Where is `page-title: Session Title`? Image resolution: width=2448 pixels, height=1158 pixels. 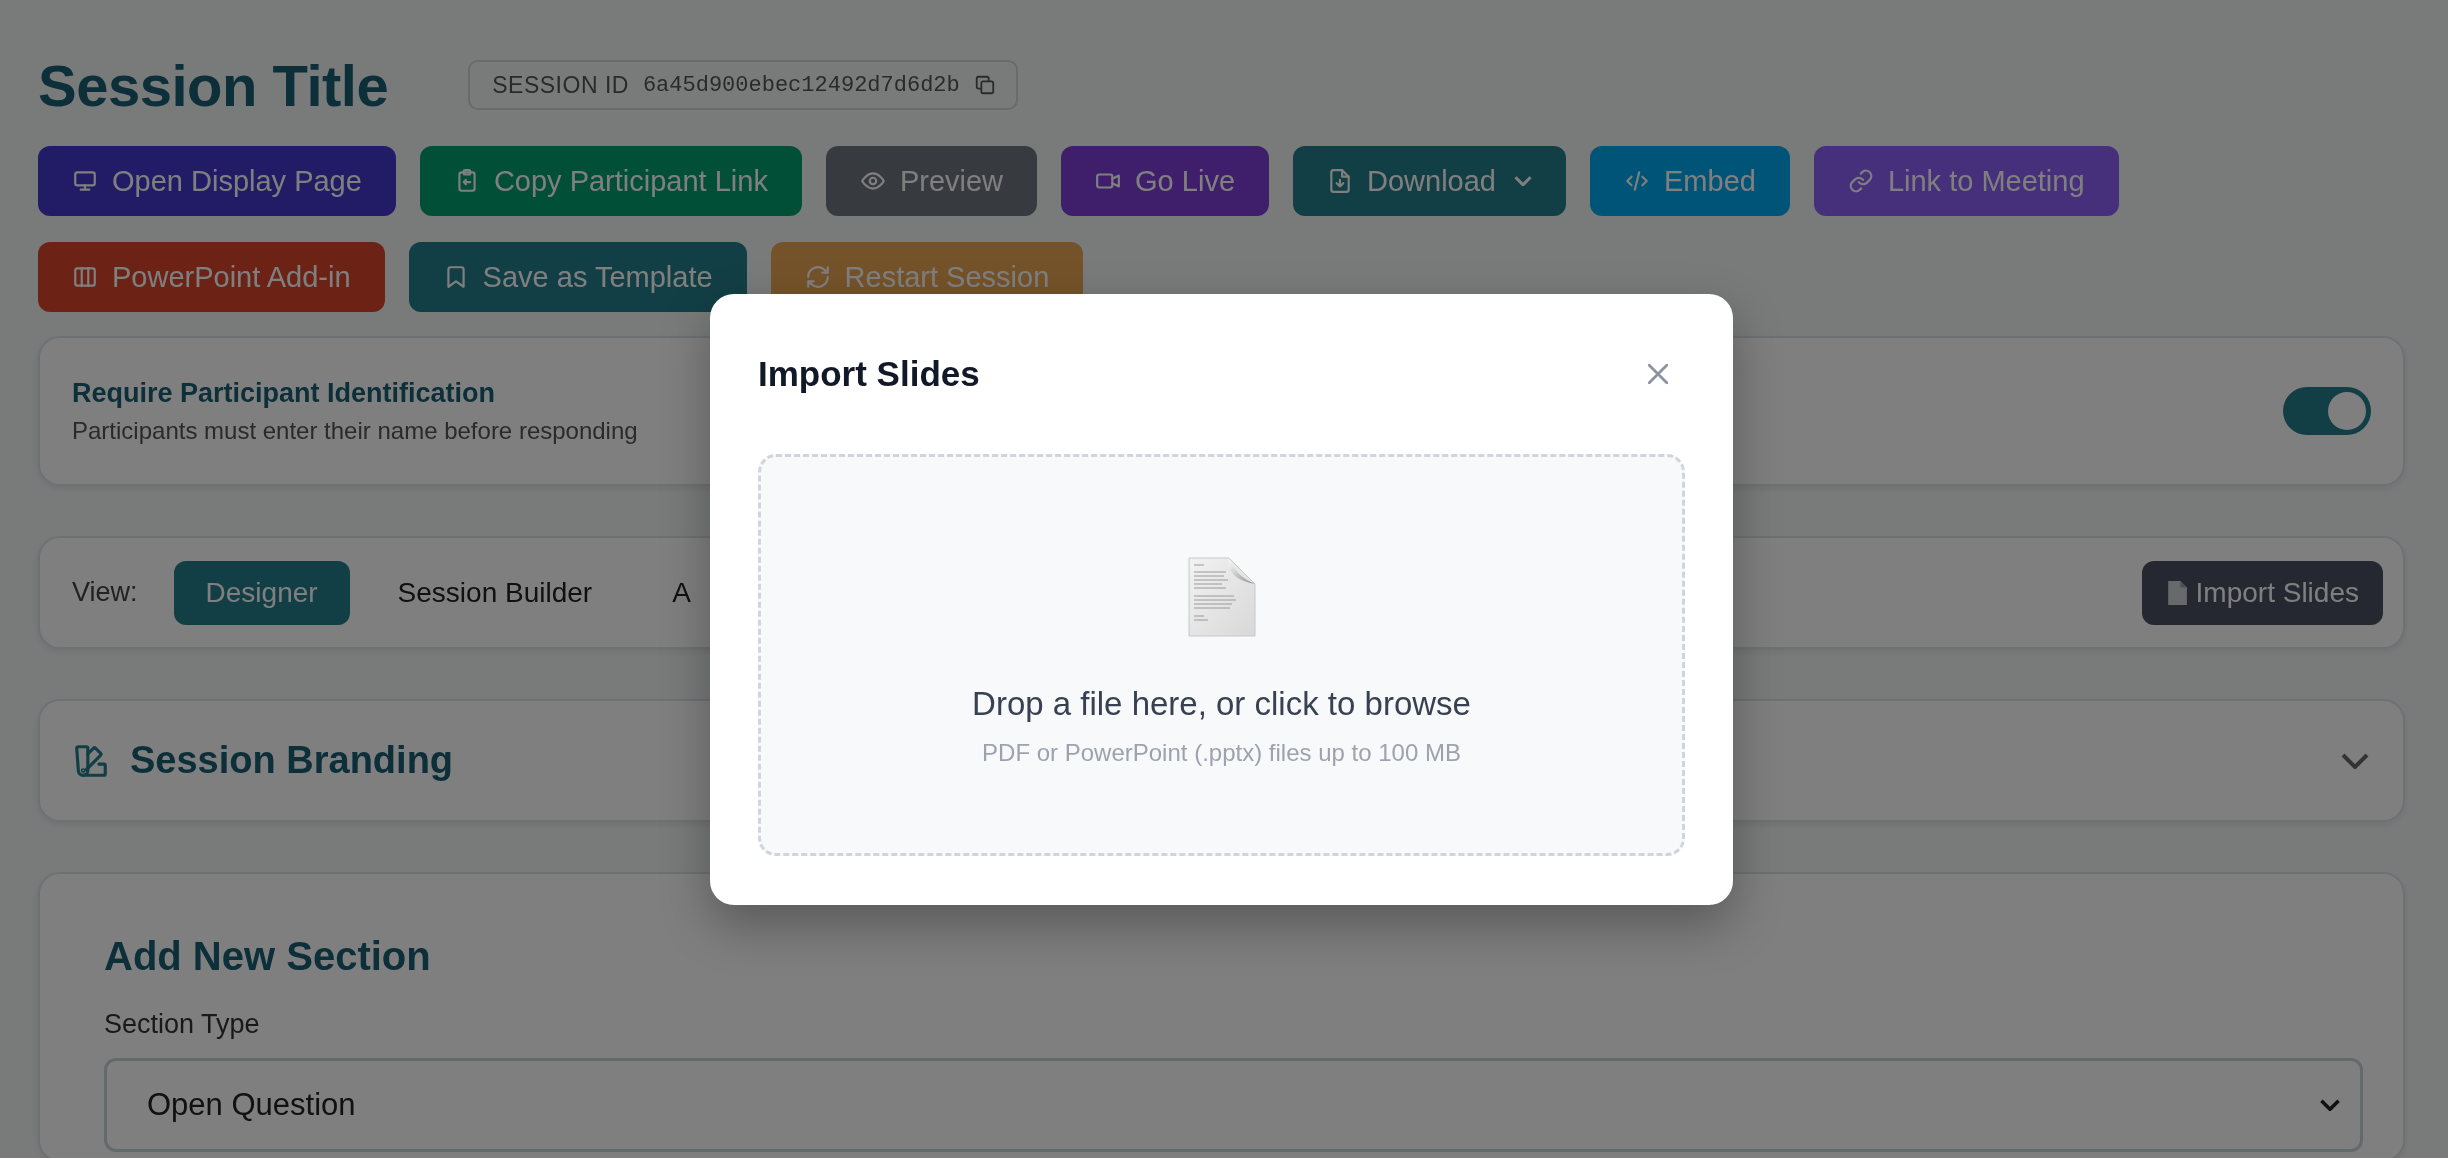
page-title: Session Title is located at coordinates (213, 85).